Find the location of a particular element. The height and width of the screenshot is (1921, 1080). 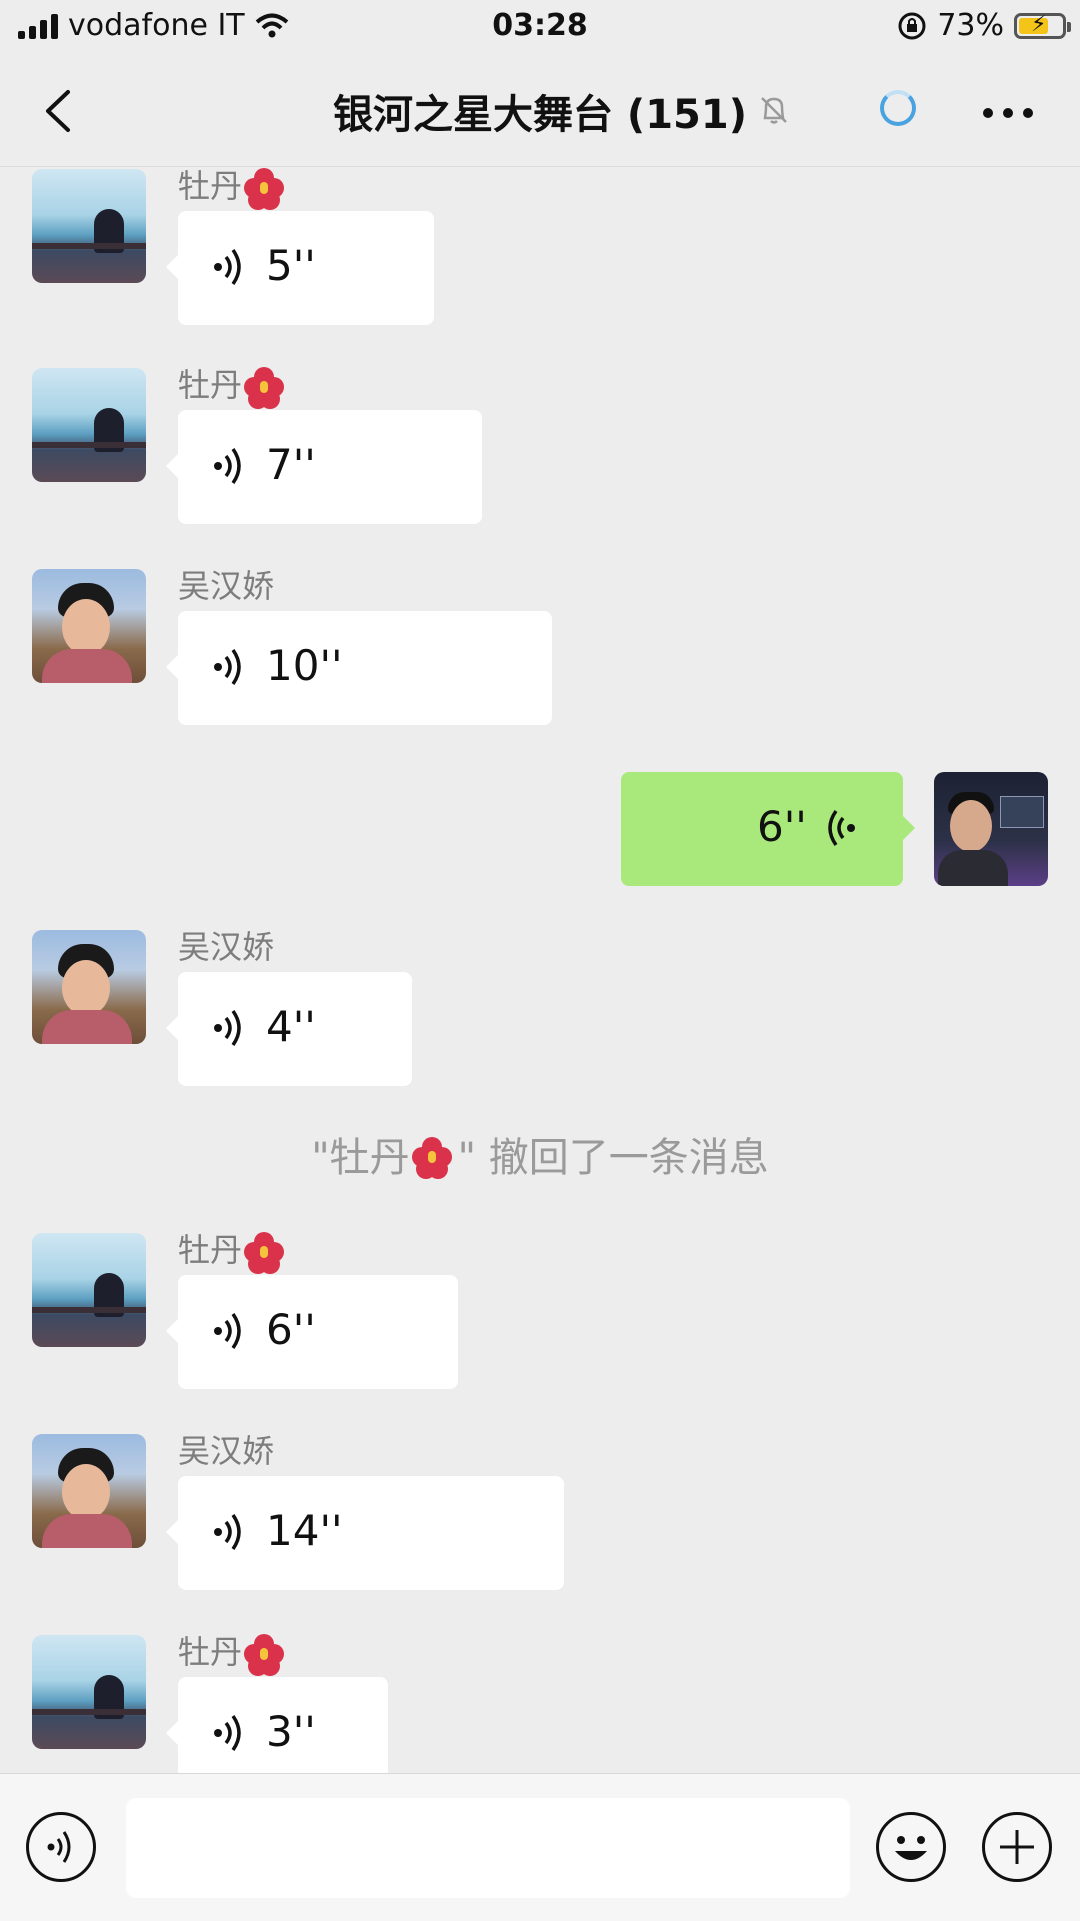

input-bar is located at coordinates (540, 1847).